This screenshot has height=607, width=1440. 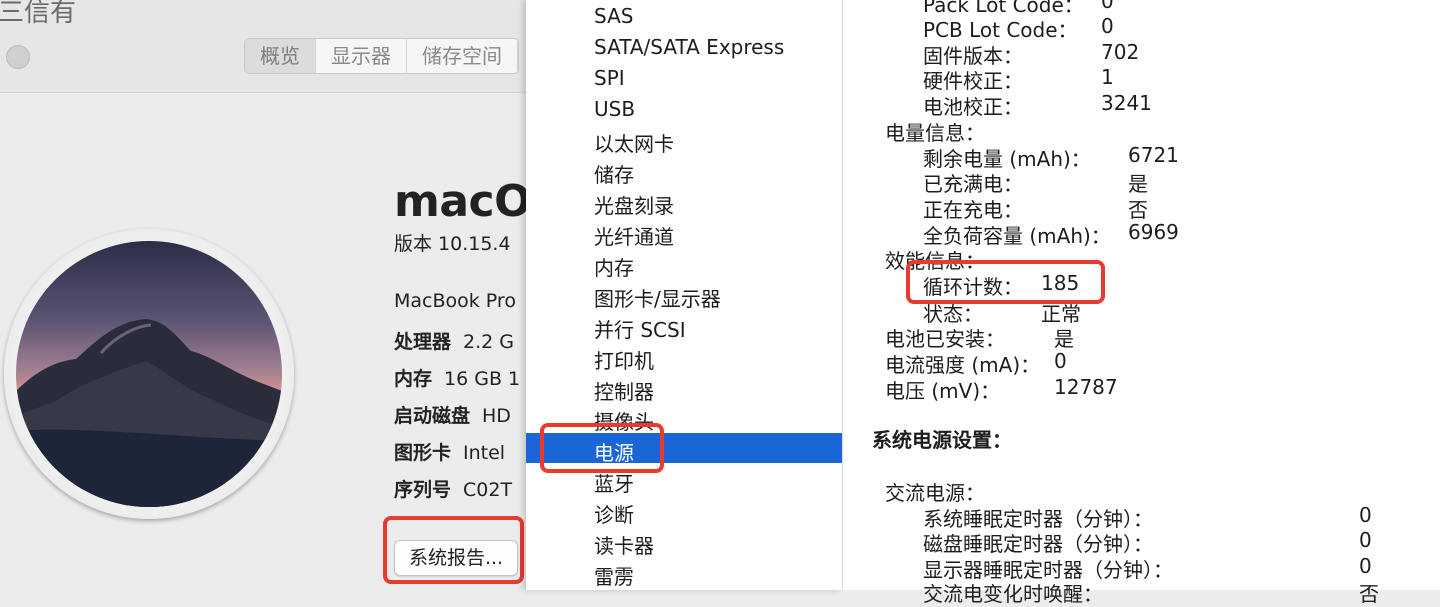 What do you see at coordinates (624, 390) in the screenshot?
I see `sidebar-item-controller: 控制器` at bounding box center [624, 390].